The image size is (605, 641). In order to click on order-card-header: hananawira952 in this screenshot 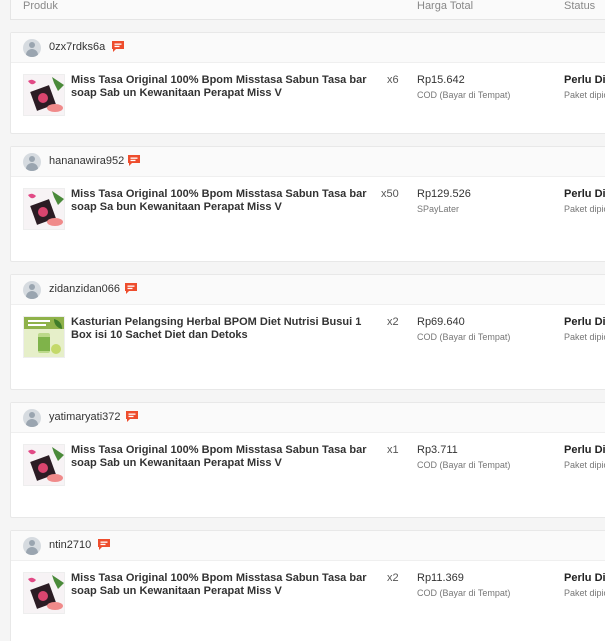, I will do `click(308, 162)`.